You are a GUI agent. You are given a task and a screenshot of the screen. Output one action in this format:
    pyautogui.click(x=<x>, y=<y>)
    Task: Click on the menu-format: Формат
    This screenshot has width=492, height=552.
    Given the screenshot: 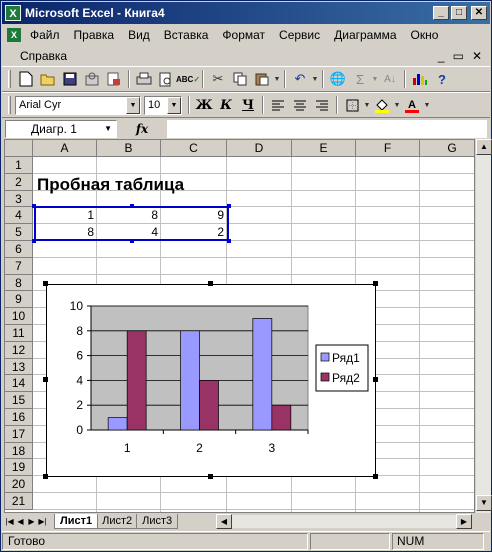 What is the action you would take?
    pyautogui.click(x=243, y=35)
    